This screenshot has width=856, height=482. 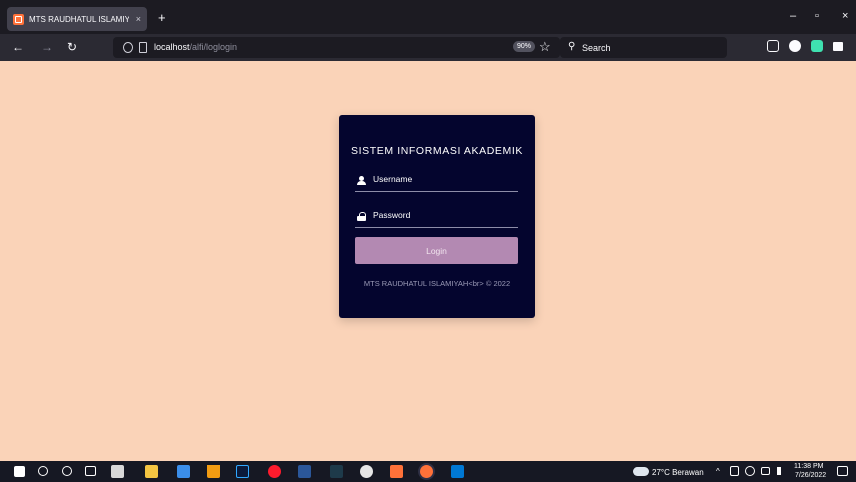 What do you see at coordinates (18, 19) in the screenshot?
I see `favicon-icon` at bounding box center [18, 19].